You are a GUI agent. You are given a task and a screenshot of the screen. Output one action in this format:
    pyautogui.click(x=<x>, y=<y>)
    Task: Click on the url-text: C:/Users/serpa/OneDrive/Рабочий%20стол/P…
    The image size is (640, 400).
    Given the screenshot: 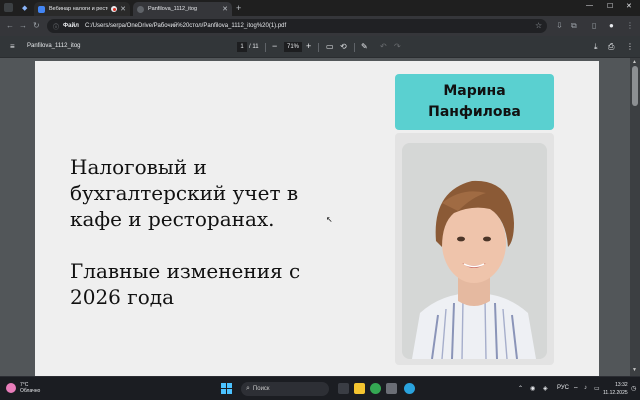 What is the action you would take?
    pyautogui.click(x=185, y=26)
    